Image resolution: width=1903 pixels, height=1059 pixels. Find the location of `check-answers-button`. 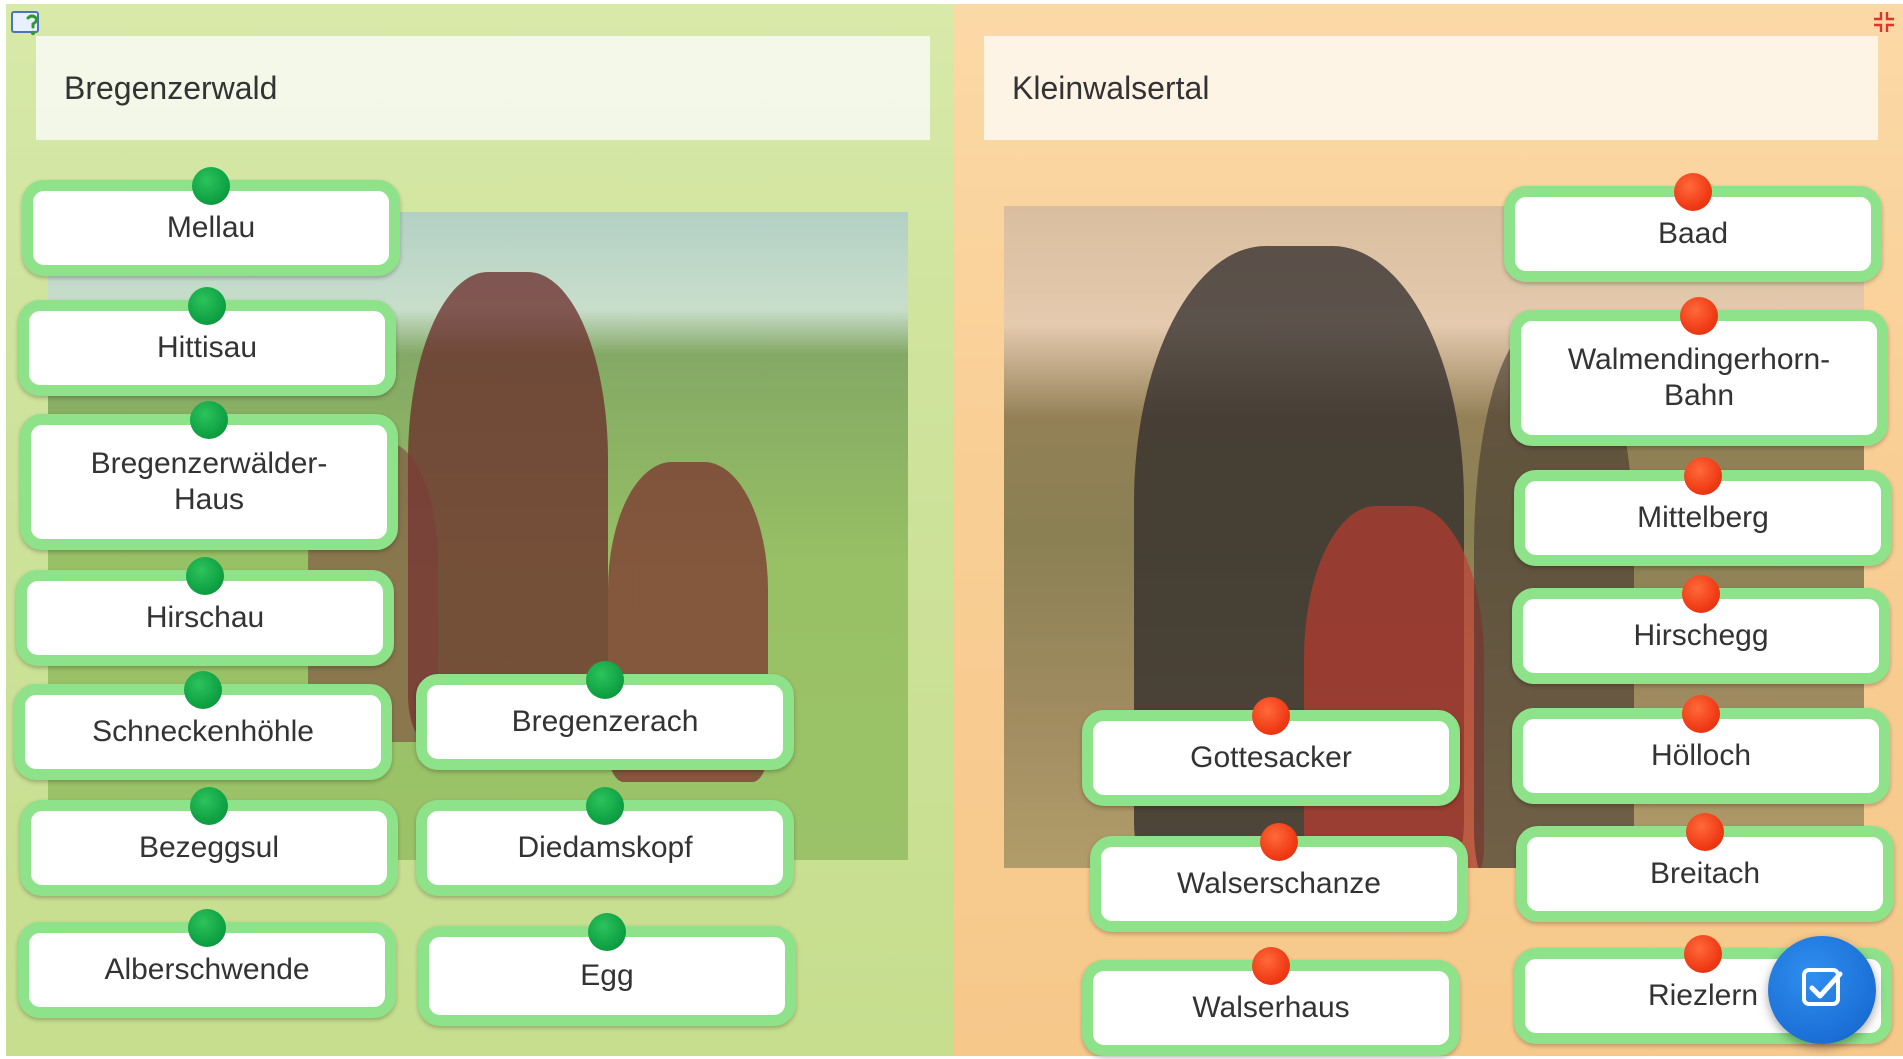

check-answers-button is located at coordinates (1822, 990).